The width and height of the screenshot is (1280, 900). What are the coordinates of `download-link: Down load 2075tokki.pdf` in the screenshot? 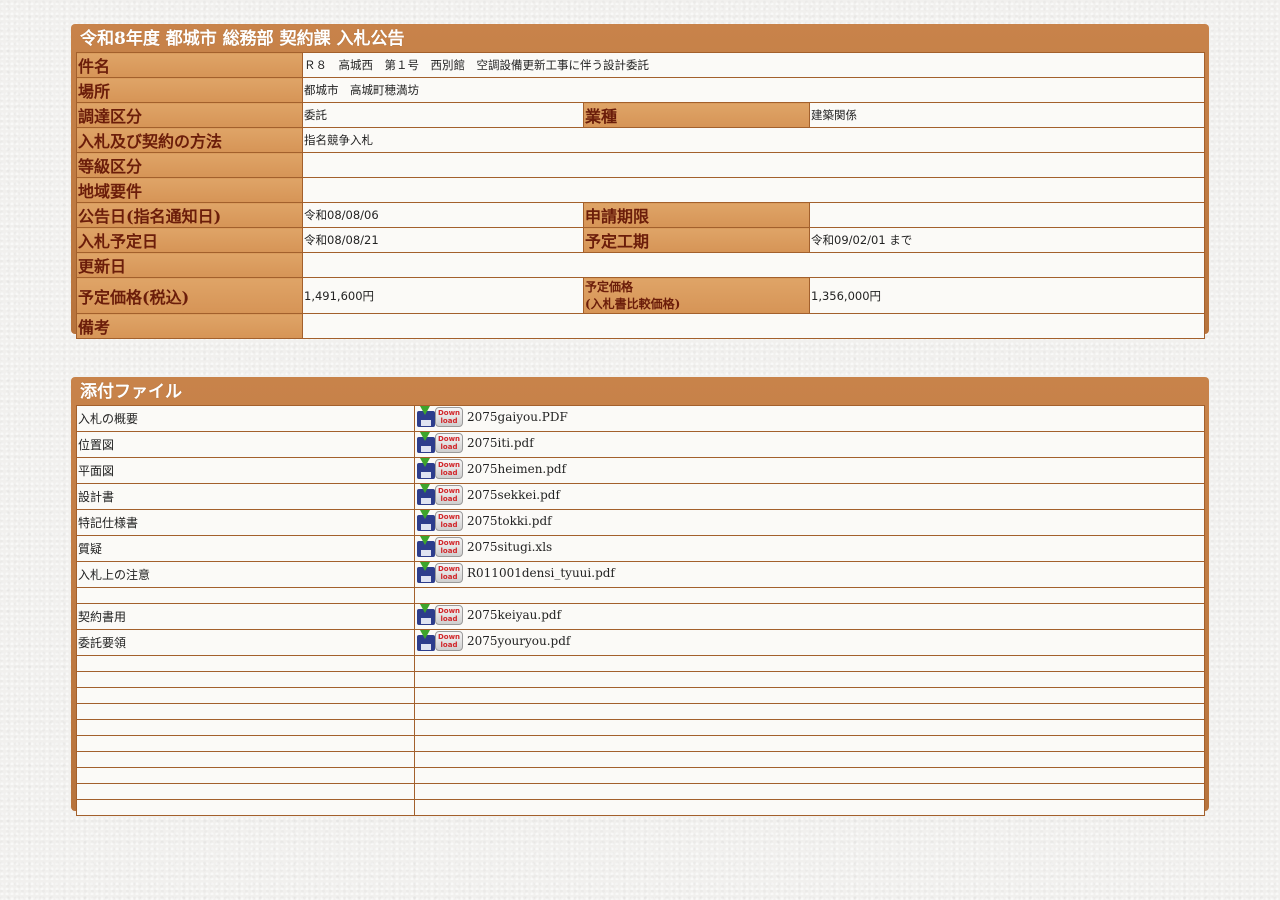 It's located at (484, 521).